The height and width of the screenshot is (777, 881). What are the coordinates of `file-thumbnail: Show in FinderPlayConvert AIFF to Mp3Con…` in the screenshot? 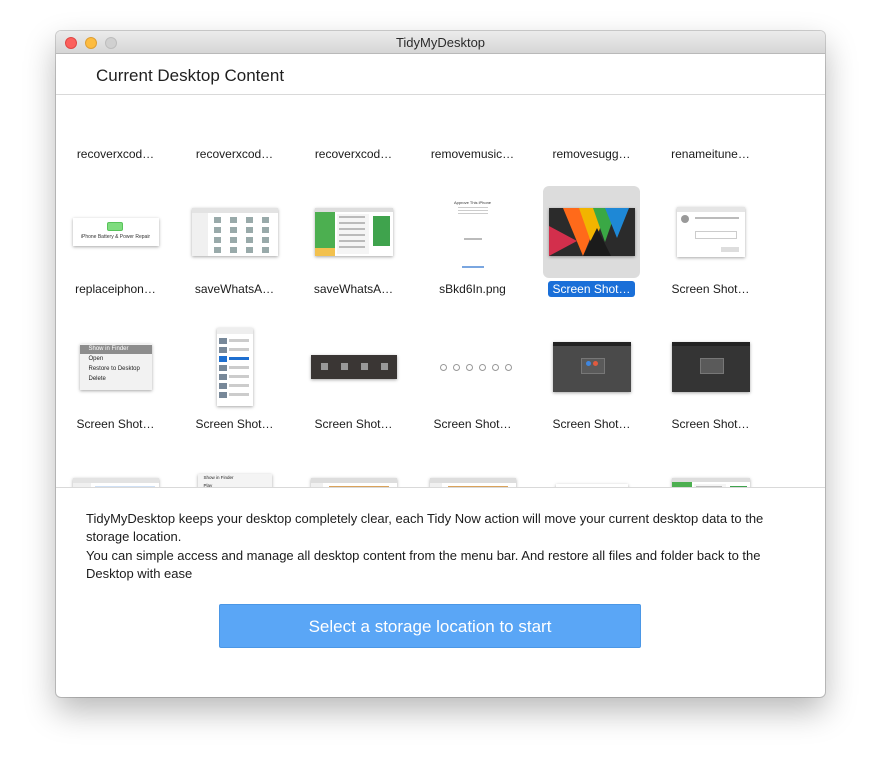 It's located at (234, 481).